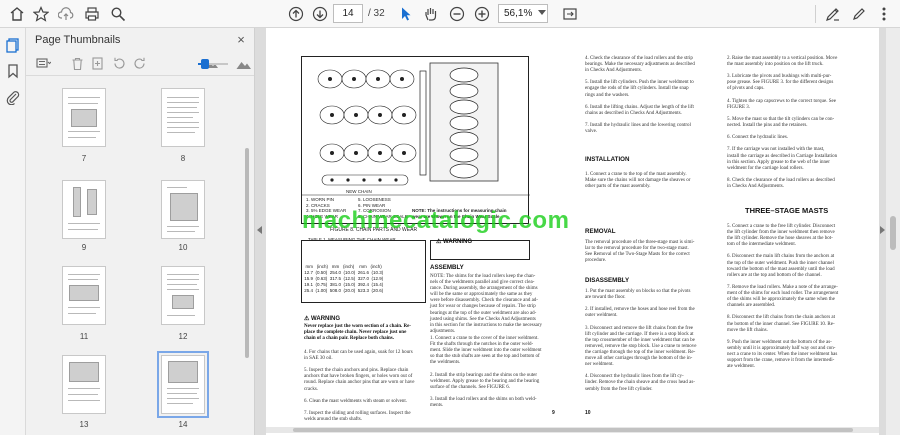 Image resolution: width=900 pixels, height=435 pixels. Describe the element at coordinates (118, 14) in the screenshot. I see `search-icon` at that location.